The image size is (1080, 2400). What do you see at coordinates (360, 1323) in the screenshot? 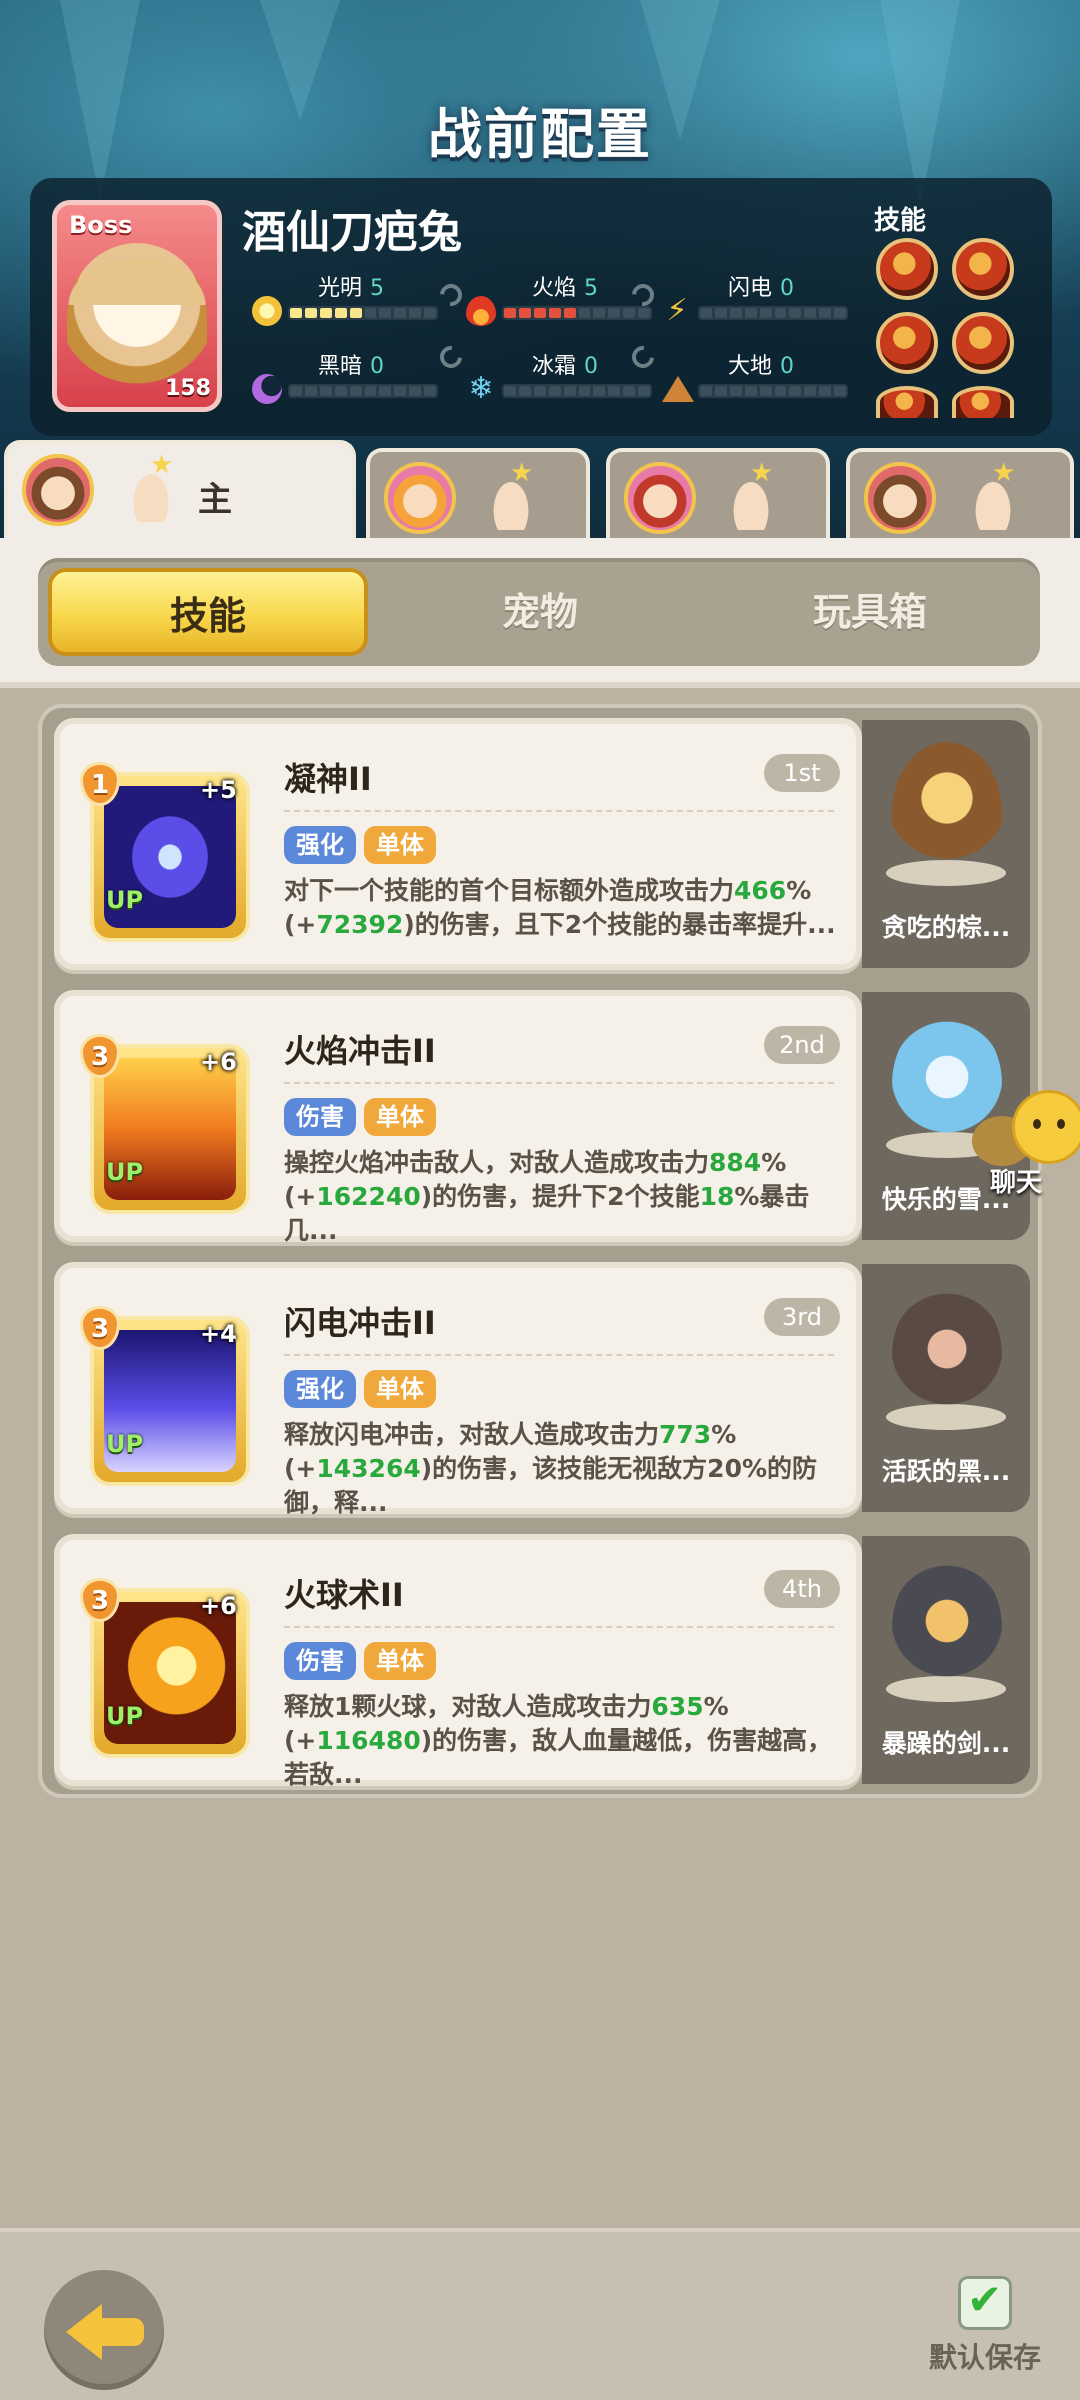
I see `skill-name: 闪电冲击II` at bounding box center [360, 1323].